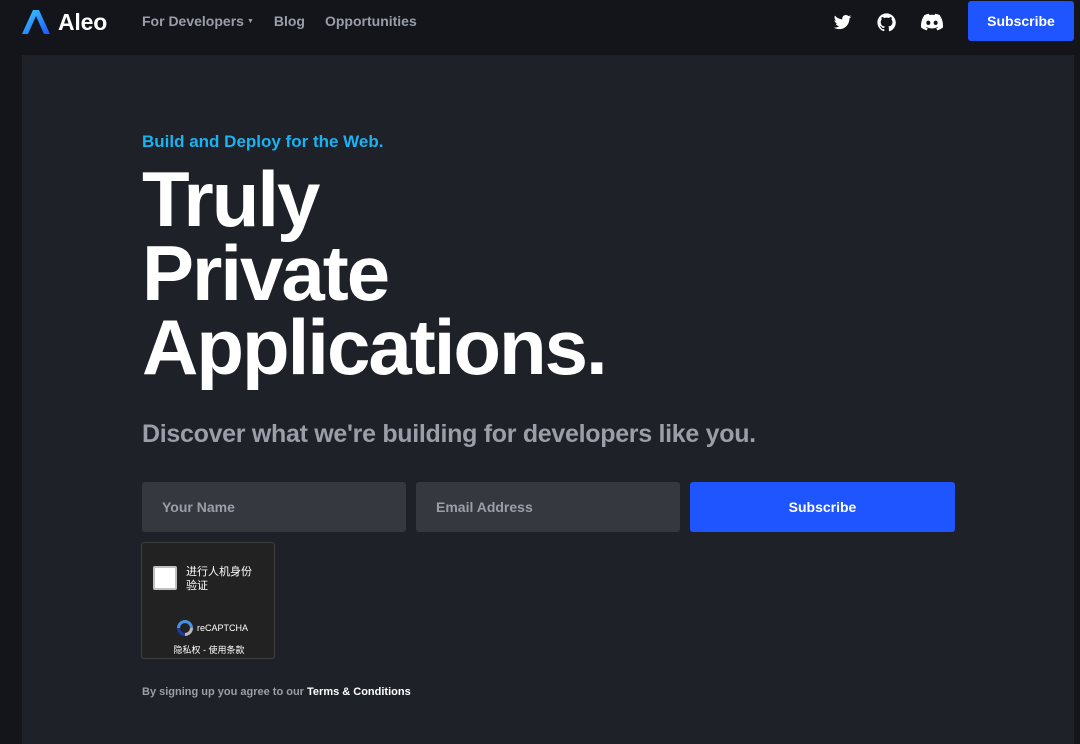 This screenshot has height=744, width=1080. What do you see at coordinates (263, 141) in the screenshot?
I see `hero-eyebrow: Build and Deploy for the Web.` at bounding box center [263, 141].